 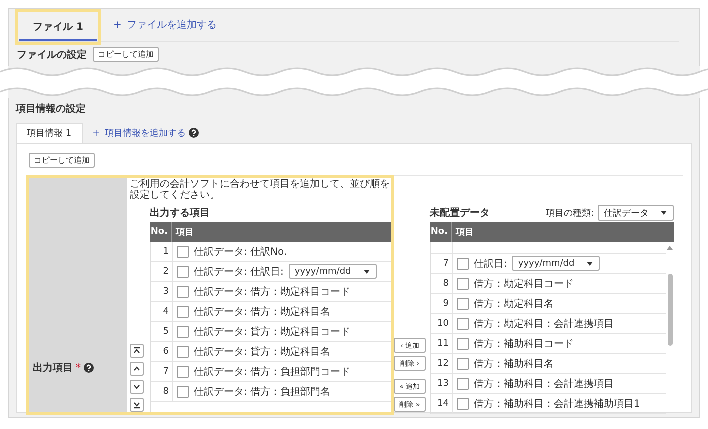 What do you see at coordinates (262, 352) in the screenshot?
I see `item-label: 仕訳データ: 貸方：勘定科目名` at bounding box center [262, 352].